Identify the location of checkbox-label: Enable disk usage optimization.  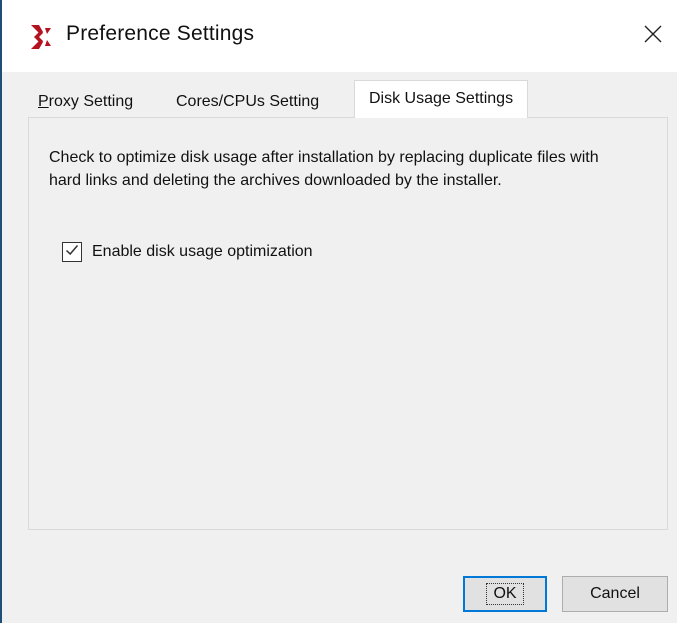
(202, 251).